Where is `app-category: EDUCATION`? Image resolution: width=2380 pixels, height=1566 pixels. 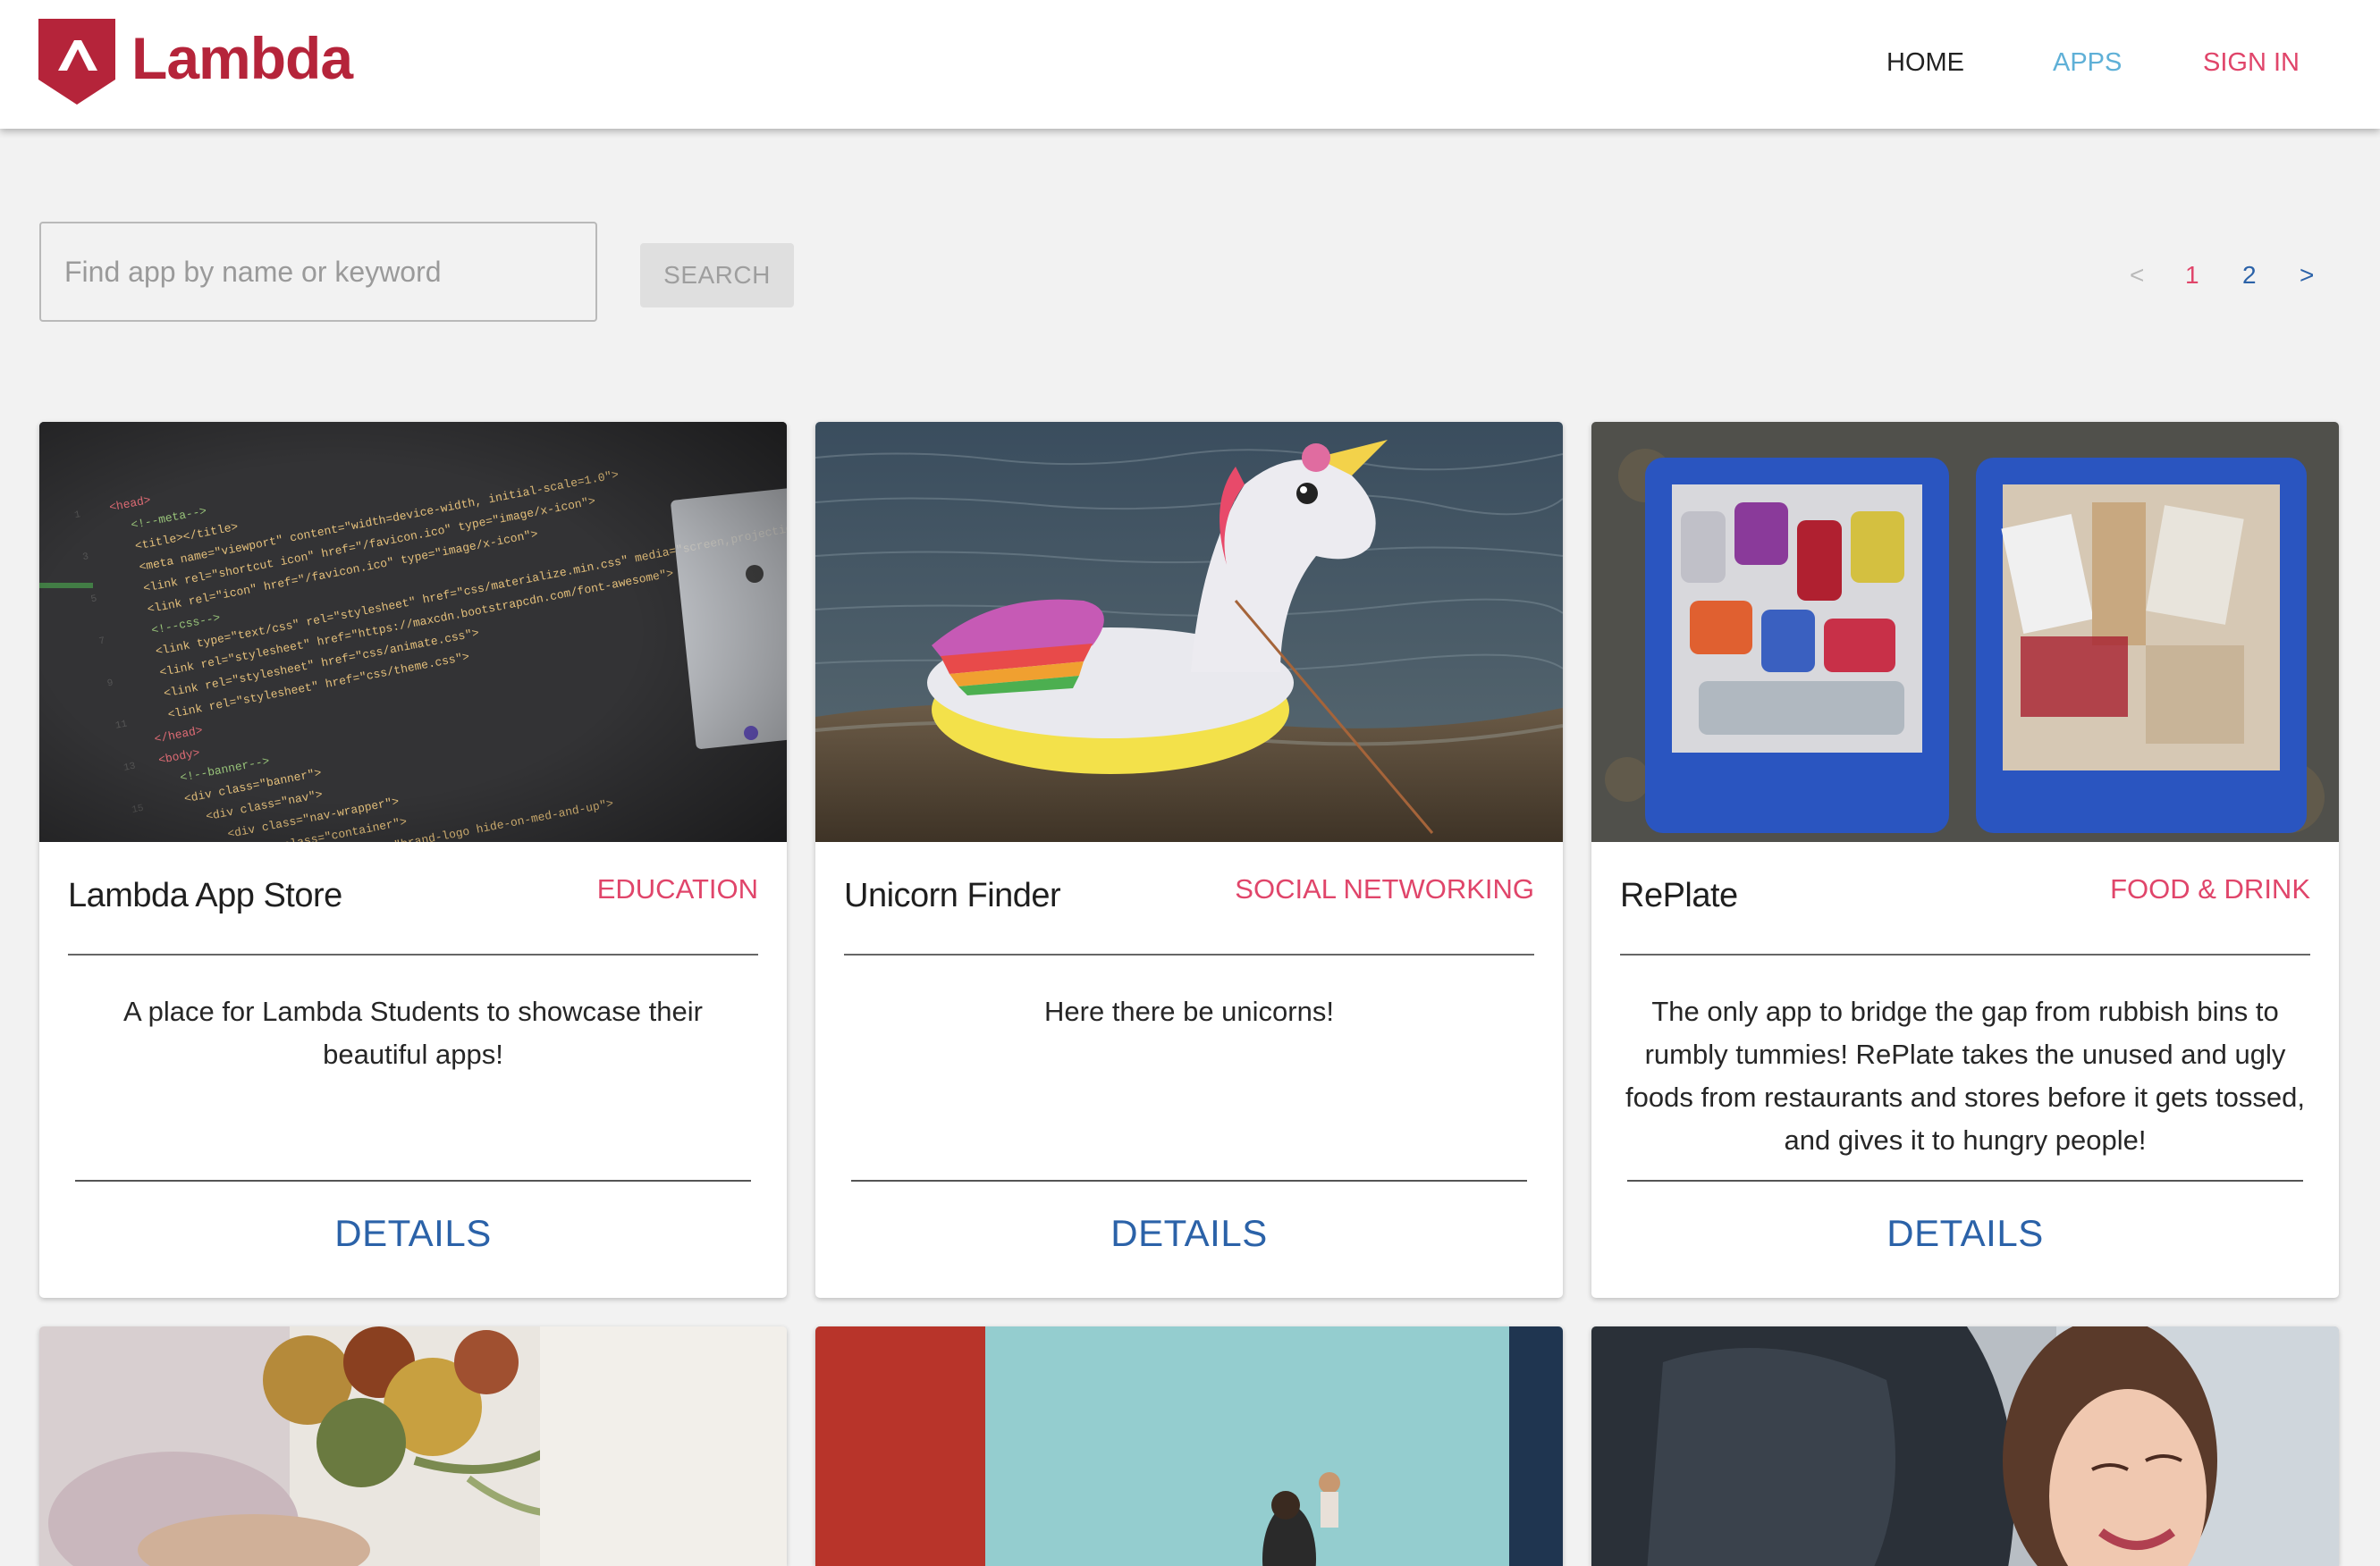
app-category: EDUCATION is located at coordinates (677, 889).